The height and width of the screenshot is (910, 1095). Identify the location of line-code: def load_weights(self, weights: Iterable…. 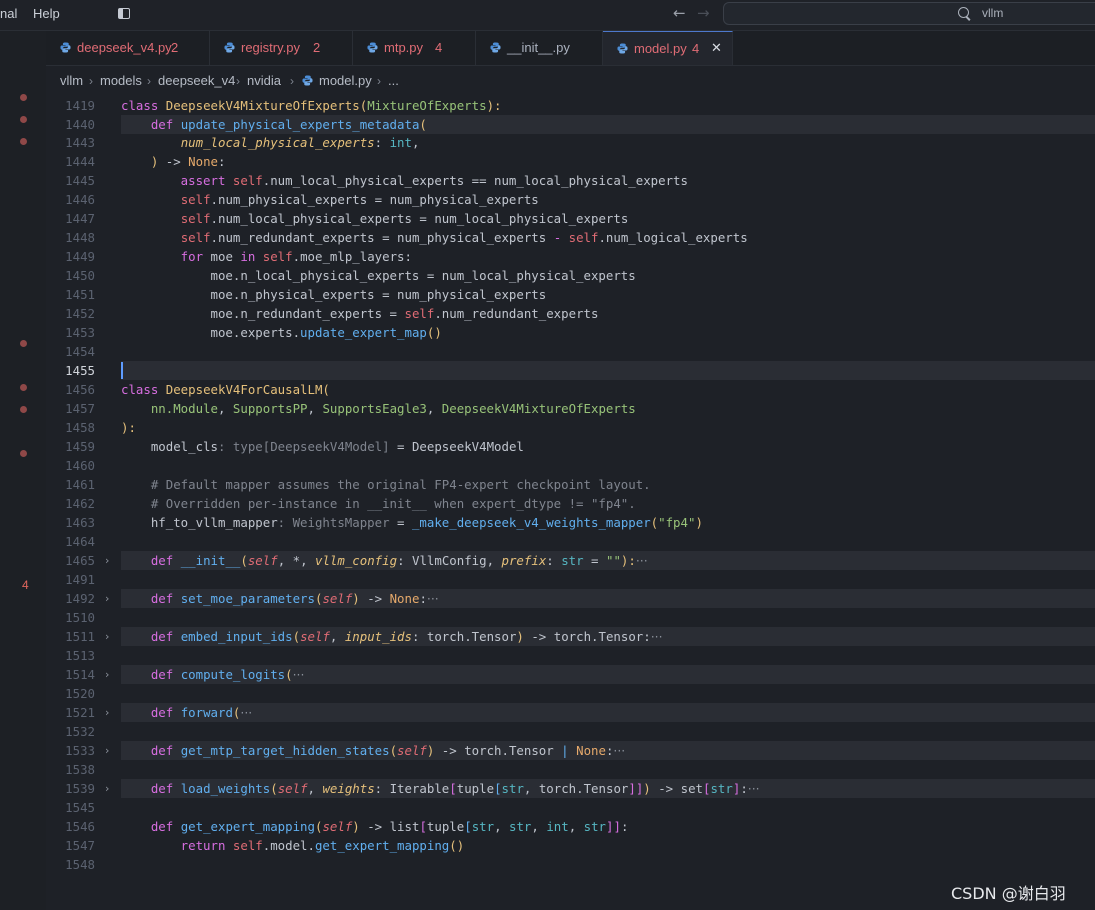
(440, 788).